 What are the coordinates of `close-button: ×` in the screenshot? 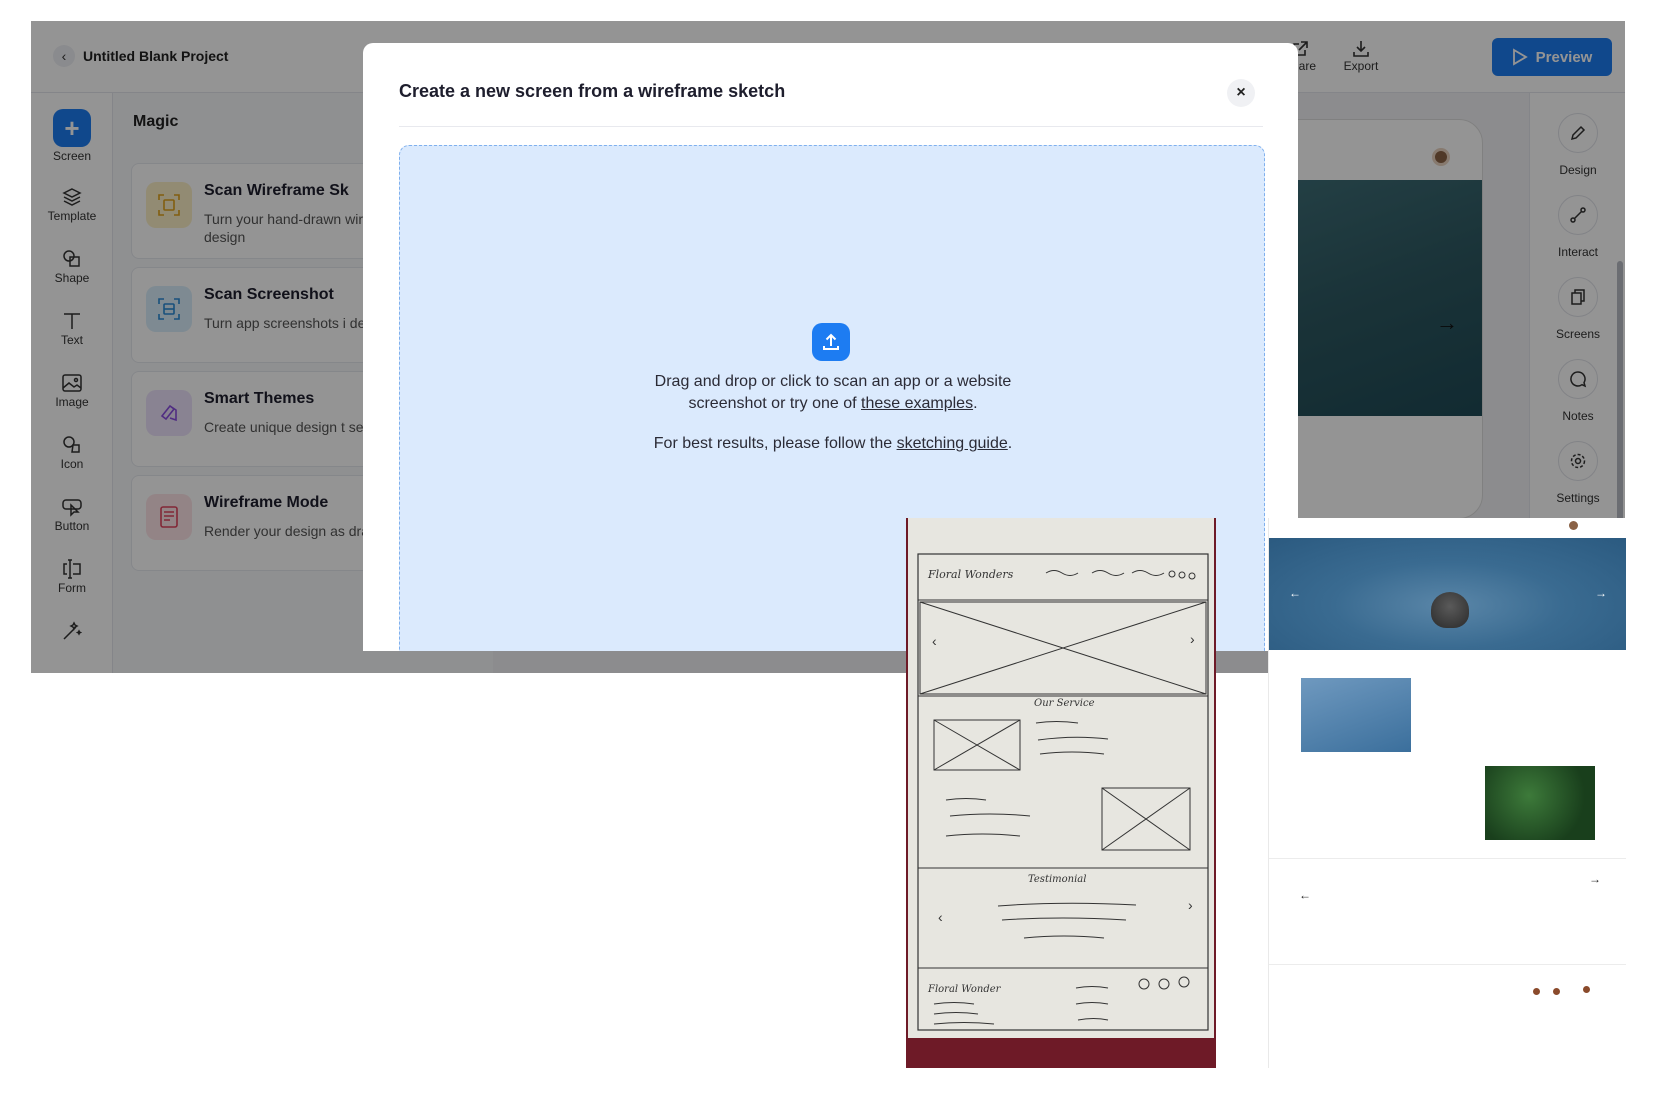 It's located at (1241, 93).